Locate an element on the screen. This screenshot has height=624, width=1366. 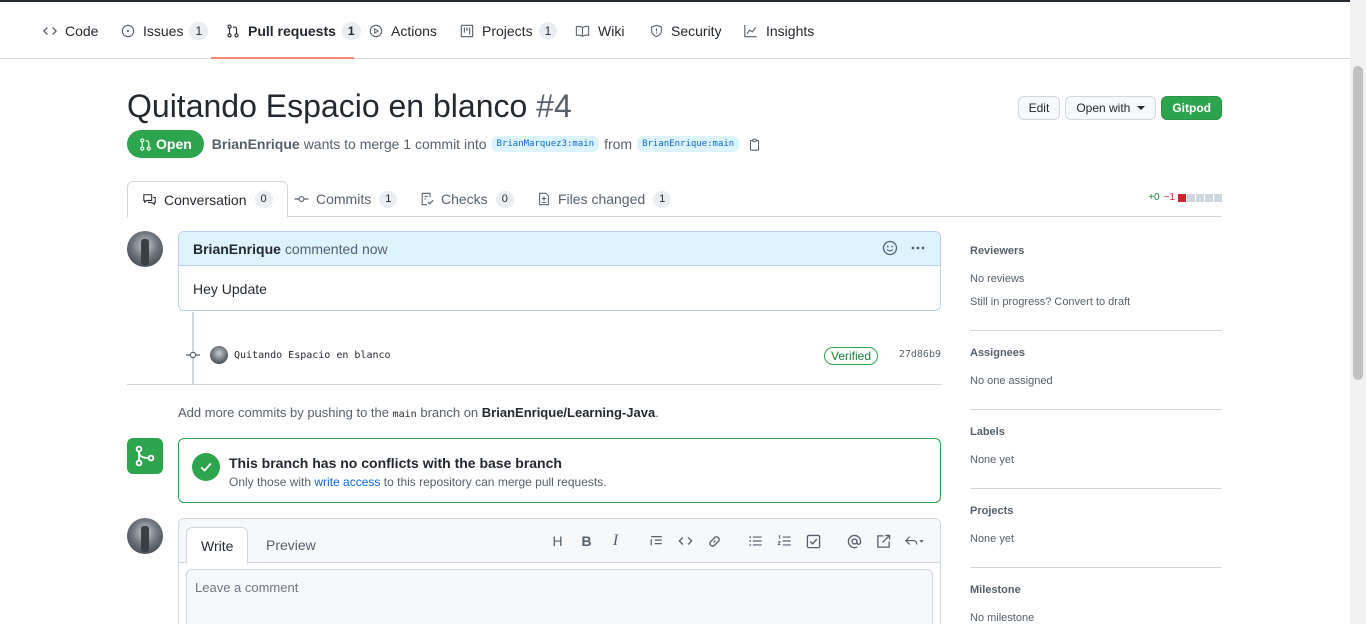
tab-label: Conversation is located at coordinates (205, 199).